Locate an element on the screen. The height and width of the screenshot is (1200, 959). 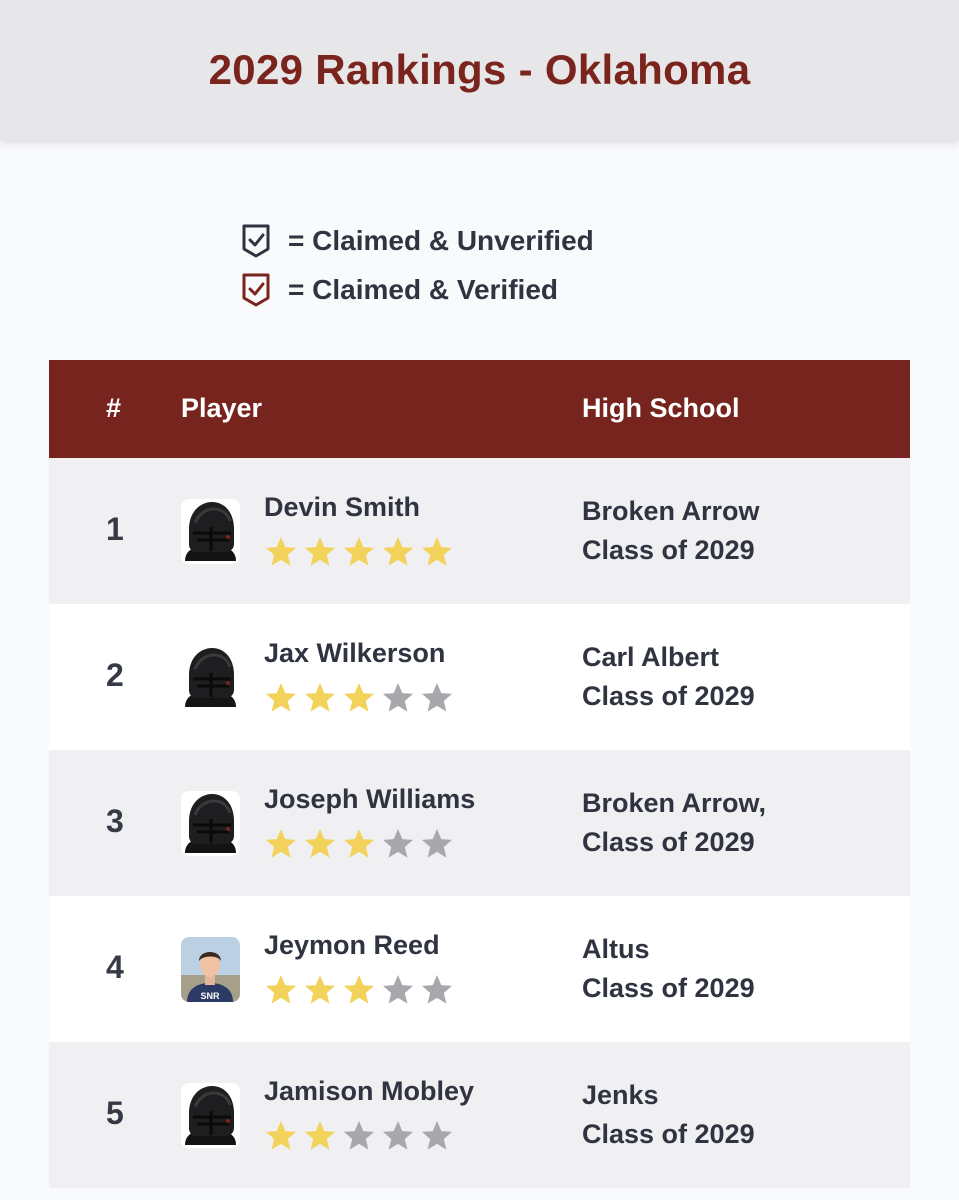
school-info: Broken Arrow Class of 2029 is located at coordinates (671, 531).